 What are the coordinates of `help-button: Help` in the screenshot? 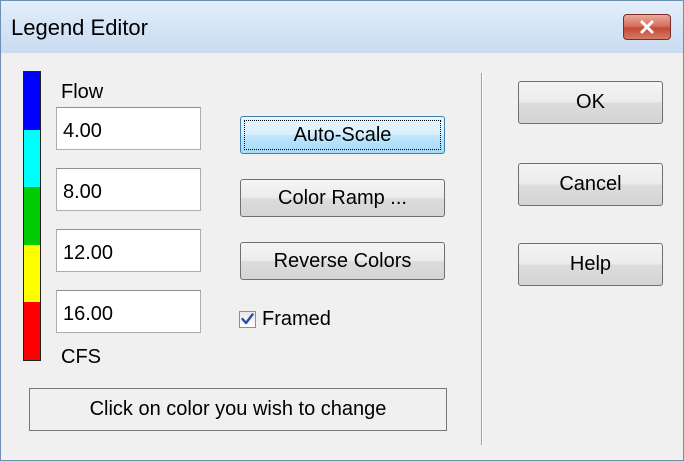 It's located at (590, 264).